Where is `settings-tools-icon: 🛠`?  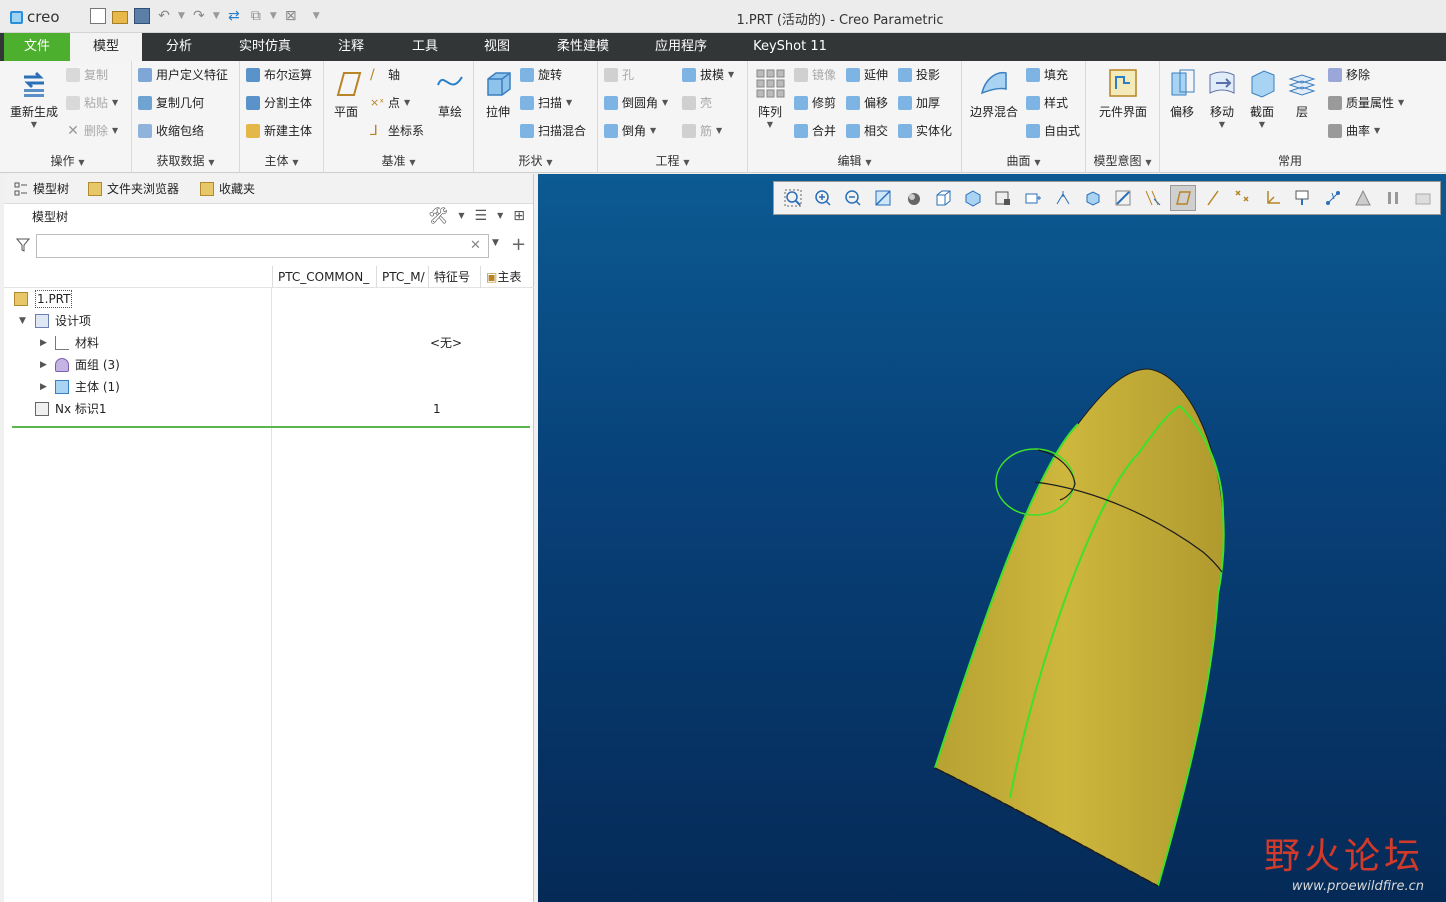
settings-tools-icon: 🛠 is located at coordinates (438, 215).